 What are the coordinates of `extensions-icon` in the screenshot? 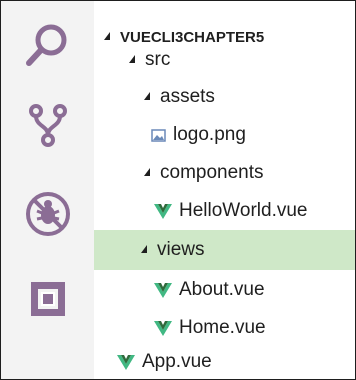 It's located at (47, 299).